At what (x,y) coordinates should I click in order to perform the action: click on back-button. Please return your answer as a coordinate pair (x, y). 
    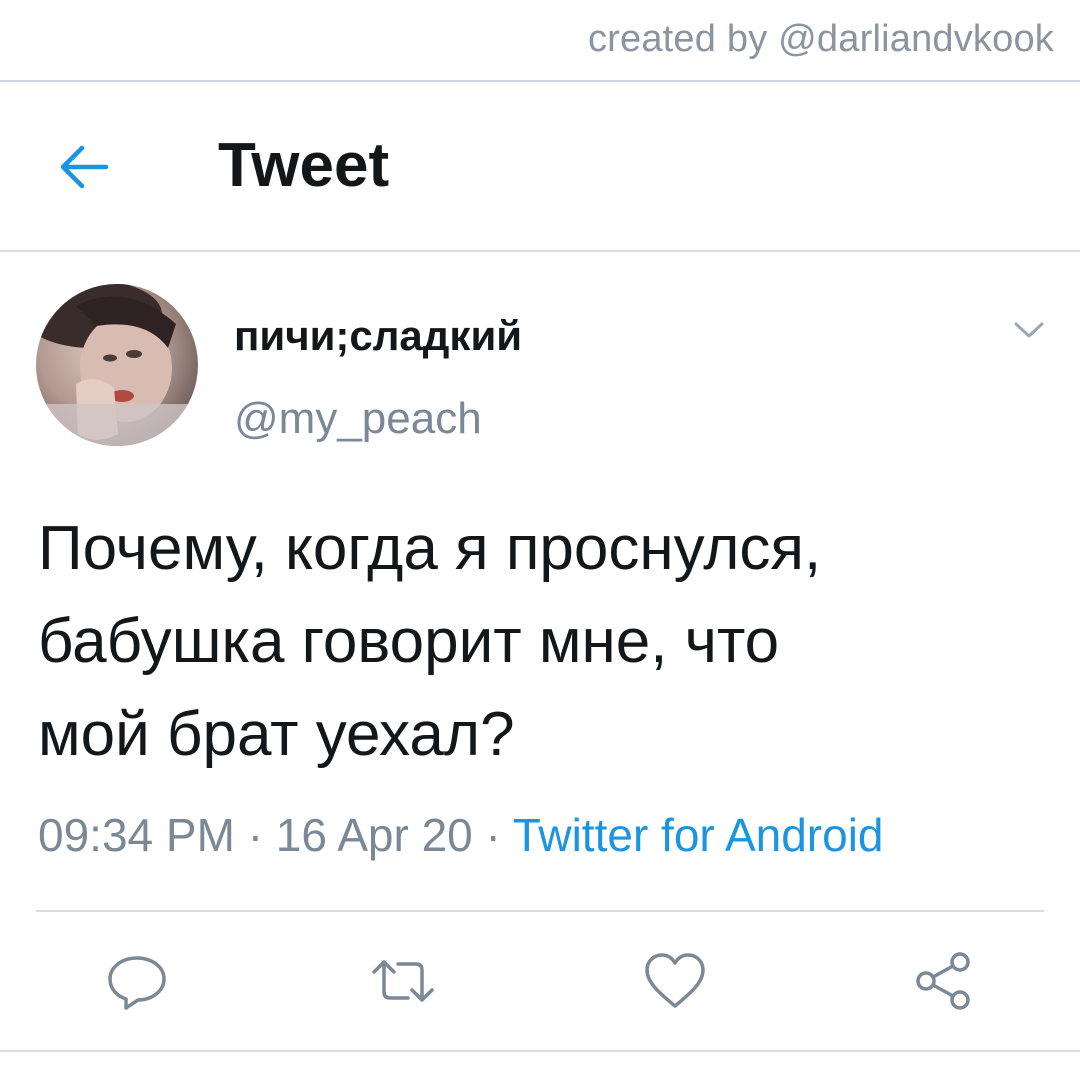
    Looking at the image, I should click on (85, 167).